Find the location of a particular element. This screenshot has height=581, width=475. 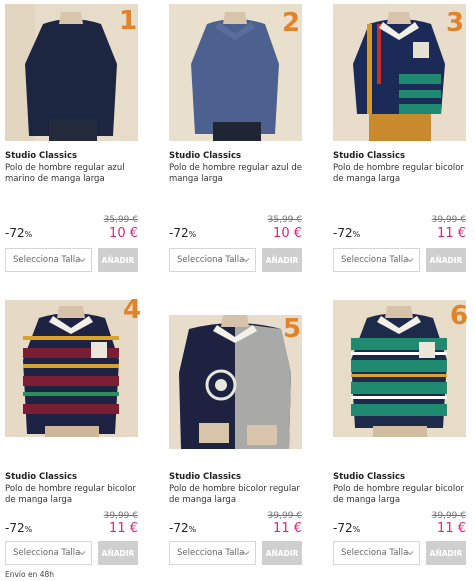

product-number: 4 is located at coordinates (132, 310).